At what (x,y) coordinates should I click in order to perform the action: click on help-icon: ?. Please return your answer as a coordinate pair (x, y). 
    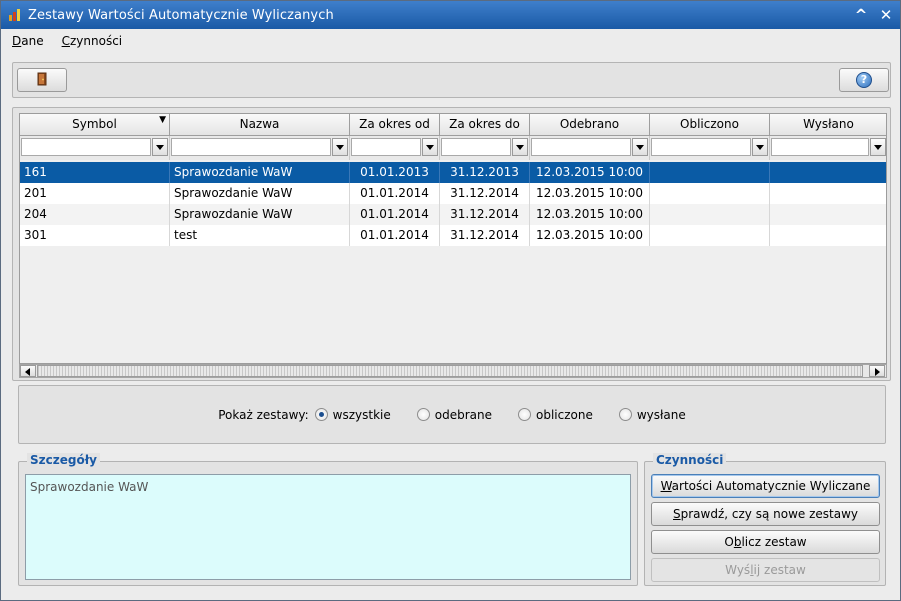
    Looking at the image, I should click on (864, 80).